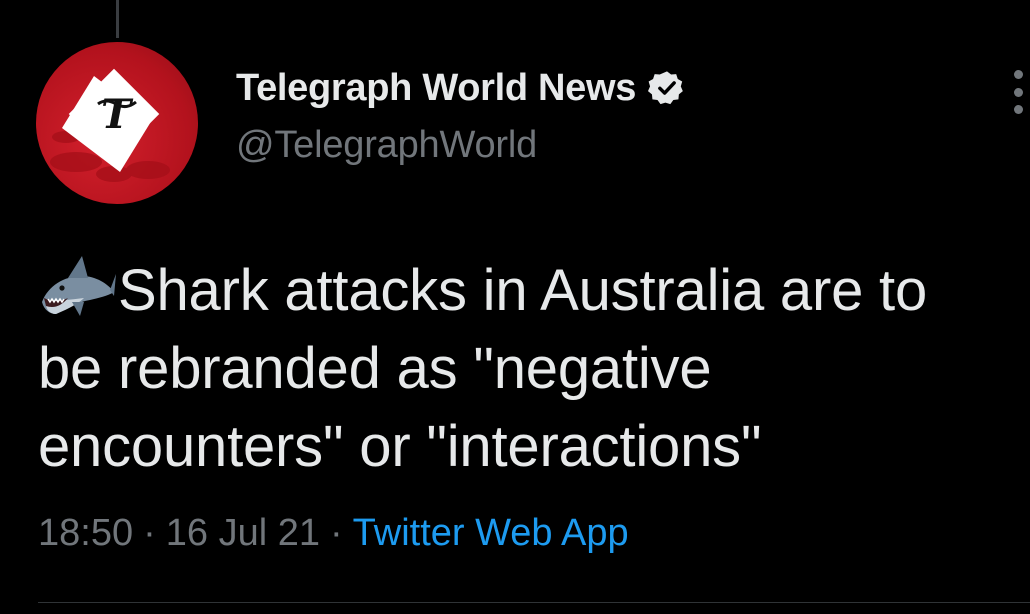  What do you see at coordinates (77, 287) in the screenshot?
I see `shark-emoji-icon` at bounding box center [77, 287].